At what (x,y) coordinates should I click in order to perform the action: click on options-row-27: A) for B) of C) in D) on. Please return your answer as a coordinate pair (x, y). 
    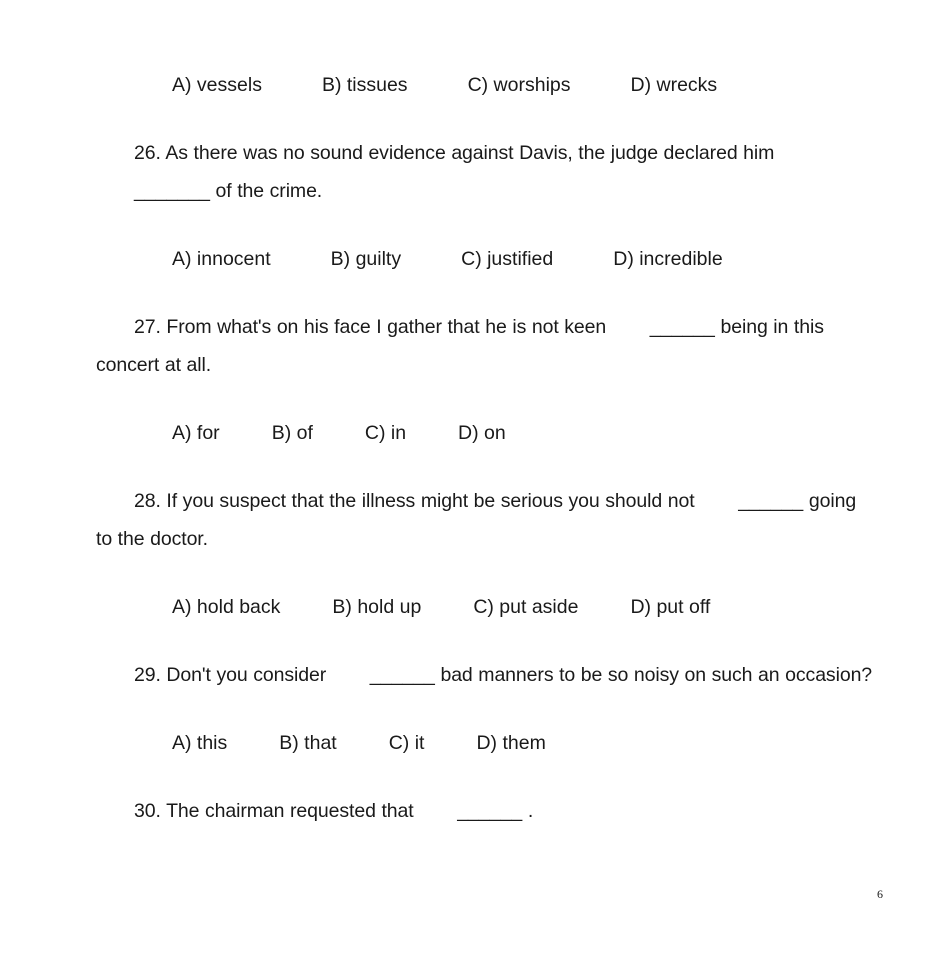
    Looking at the image, I should click on (486, 433).